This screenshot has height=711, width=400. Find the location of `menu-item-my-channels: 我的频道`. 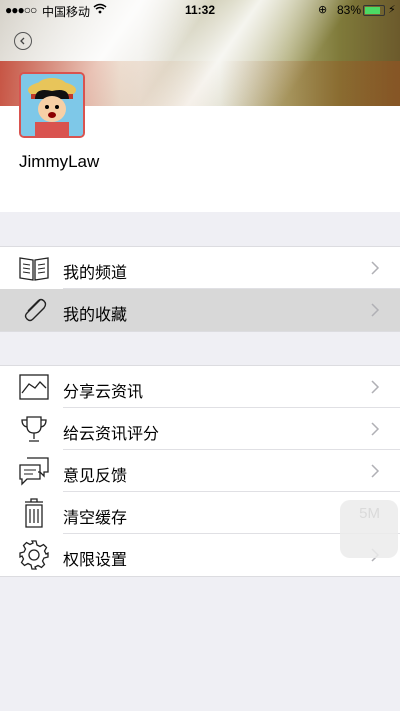

menu-item-my-channels: 我的频道 is located at coordinates (200, 268).